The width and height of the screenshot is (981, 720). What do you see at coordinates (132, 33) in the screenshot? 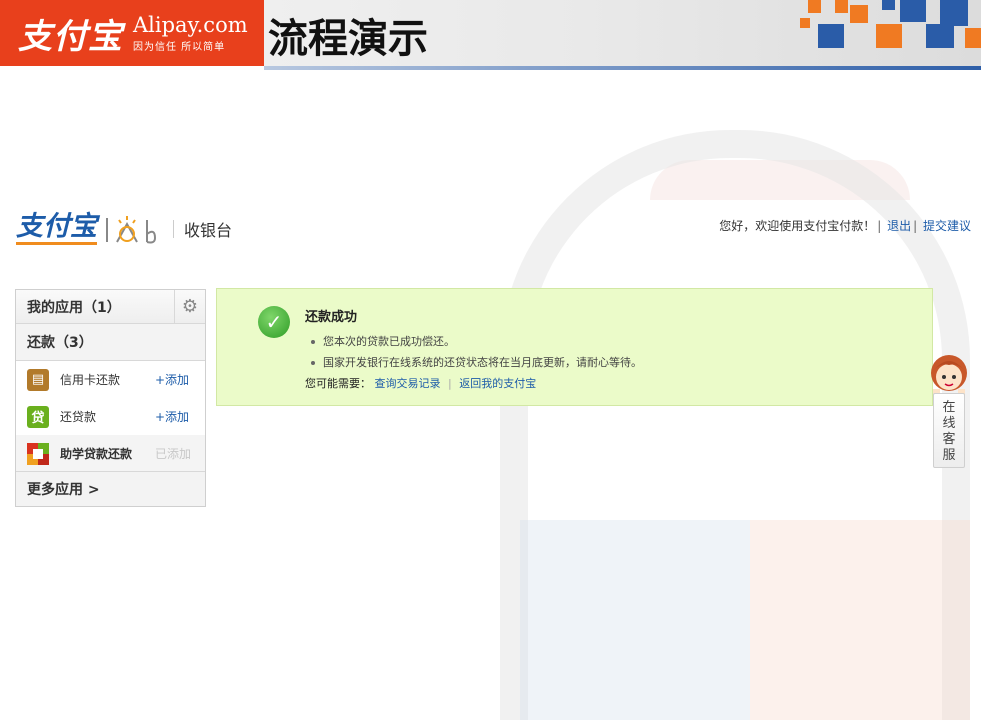
I see `alipay-banner-logo: 支付宝 Alipay.com 因为信任 所以简单` at bounding box center [132, 33].